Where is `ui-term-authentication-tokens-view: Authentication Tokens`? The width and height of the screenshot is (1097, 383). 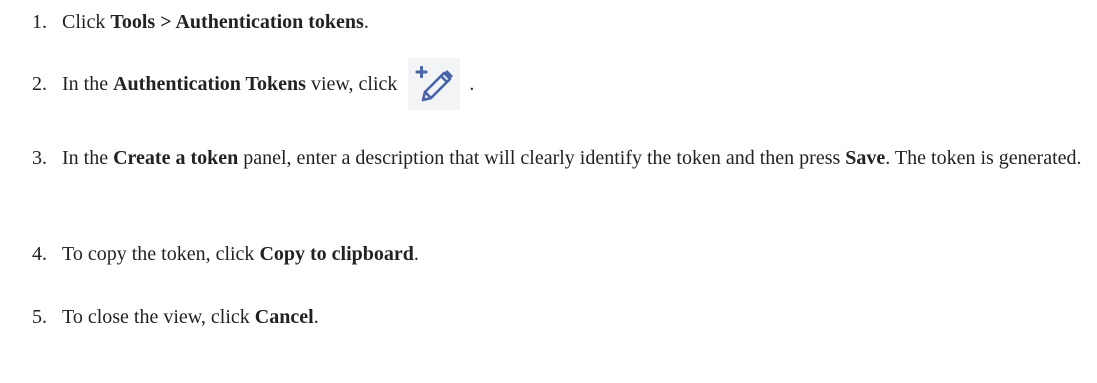 ui-term-authentication-tokens-view: Authentication Tokens is located at coordinates (209, 84).